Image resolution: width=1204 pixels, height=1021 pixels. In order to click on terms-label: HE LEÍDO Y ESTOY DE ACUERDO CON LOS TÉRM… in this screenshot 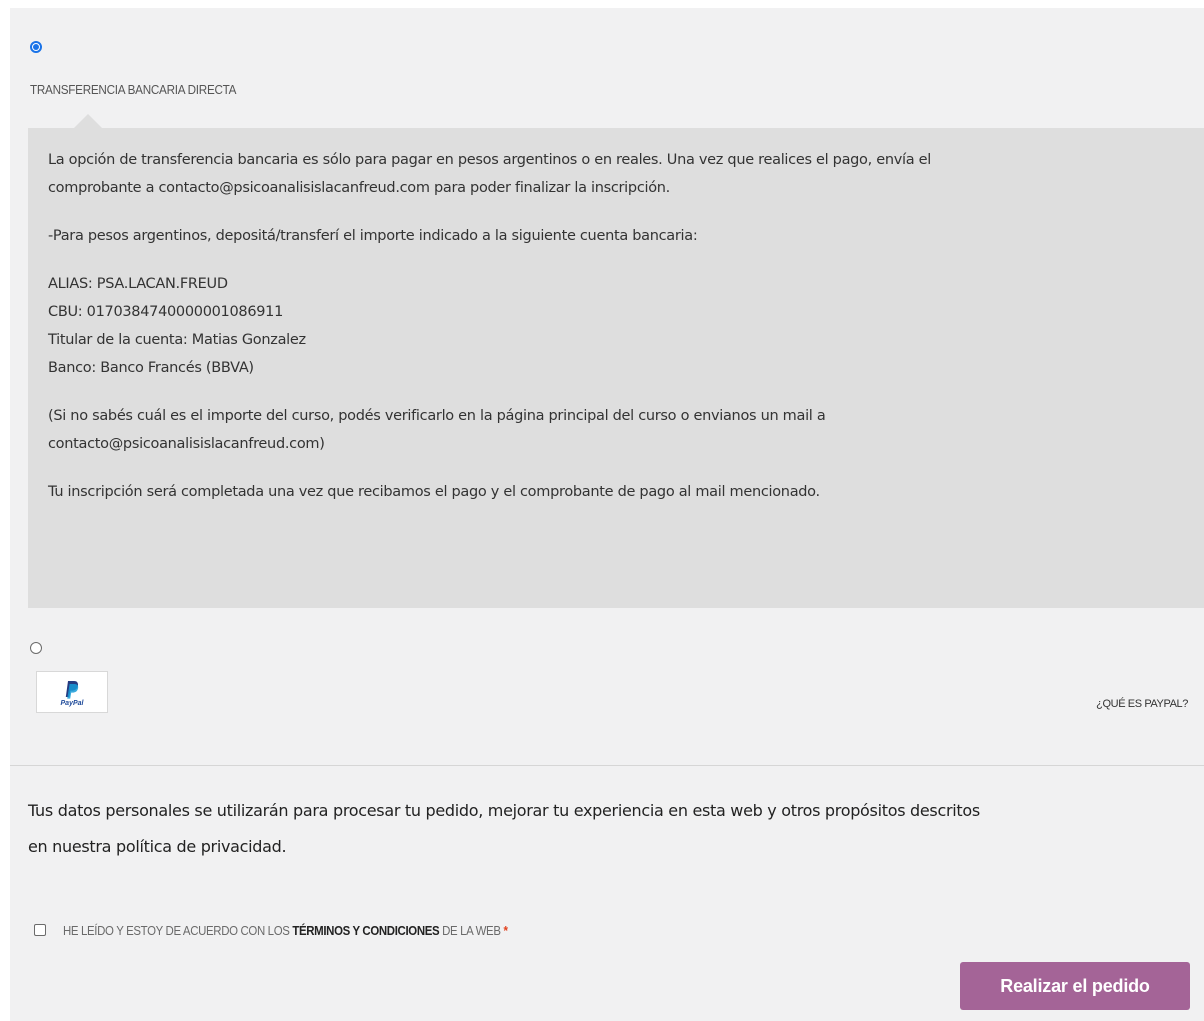, I will do `click(285, 930)`.